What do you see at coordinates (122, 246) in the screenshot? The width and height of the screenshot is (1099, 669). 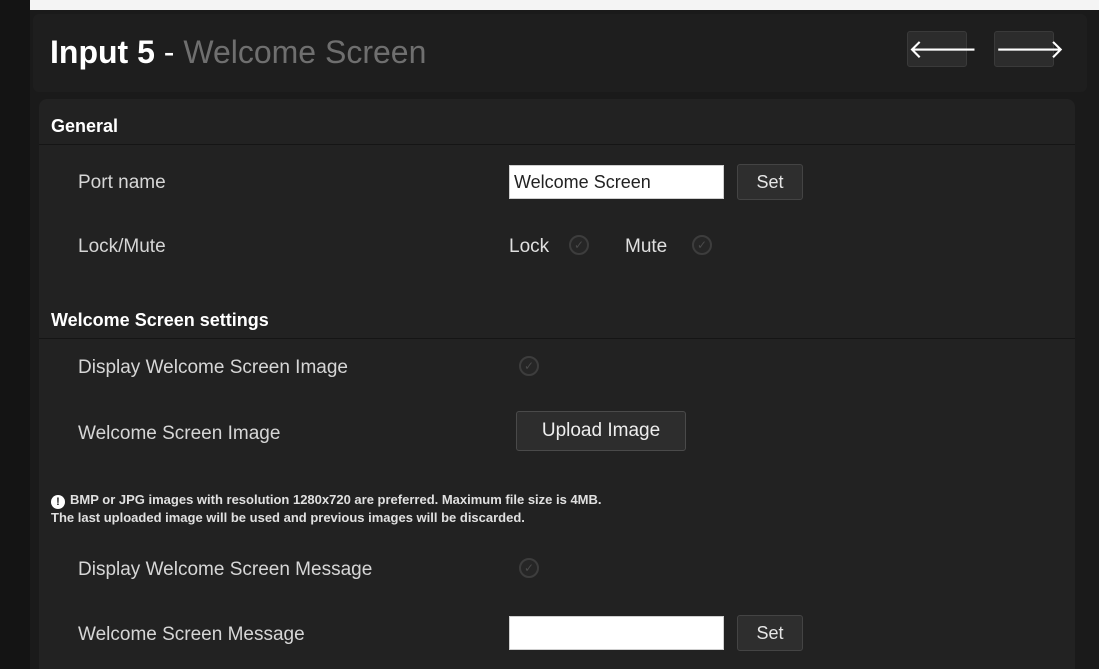 I see `lock-mute-label: Lock/Mute` at bounding box center [122, 246].